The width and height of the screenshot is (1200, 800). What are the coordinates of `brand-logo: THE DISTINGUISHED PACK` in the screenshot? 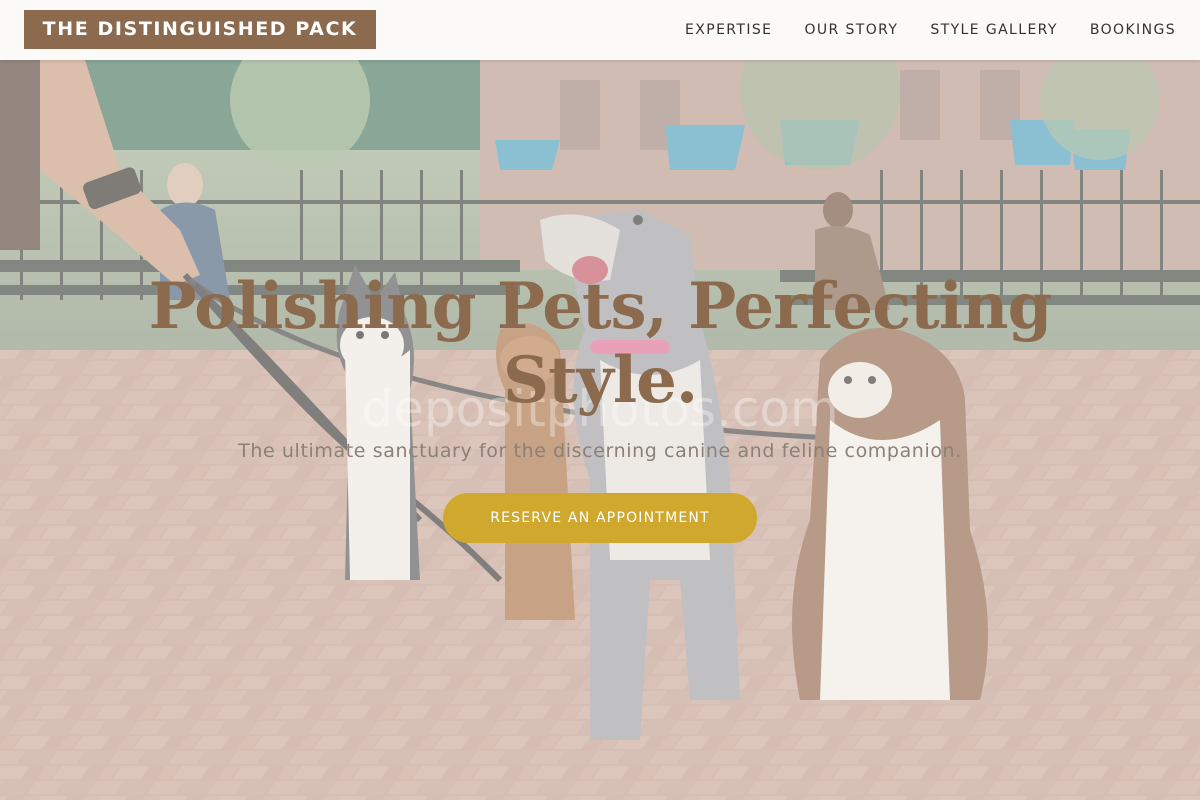 It's located at (200, 29).